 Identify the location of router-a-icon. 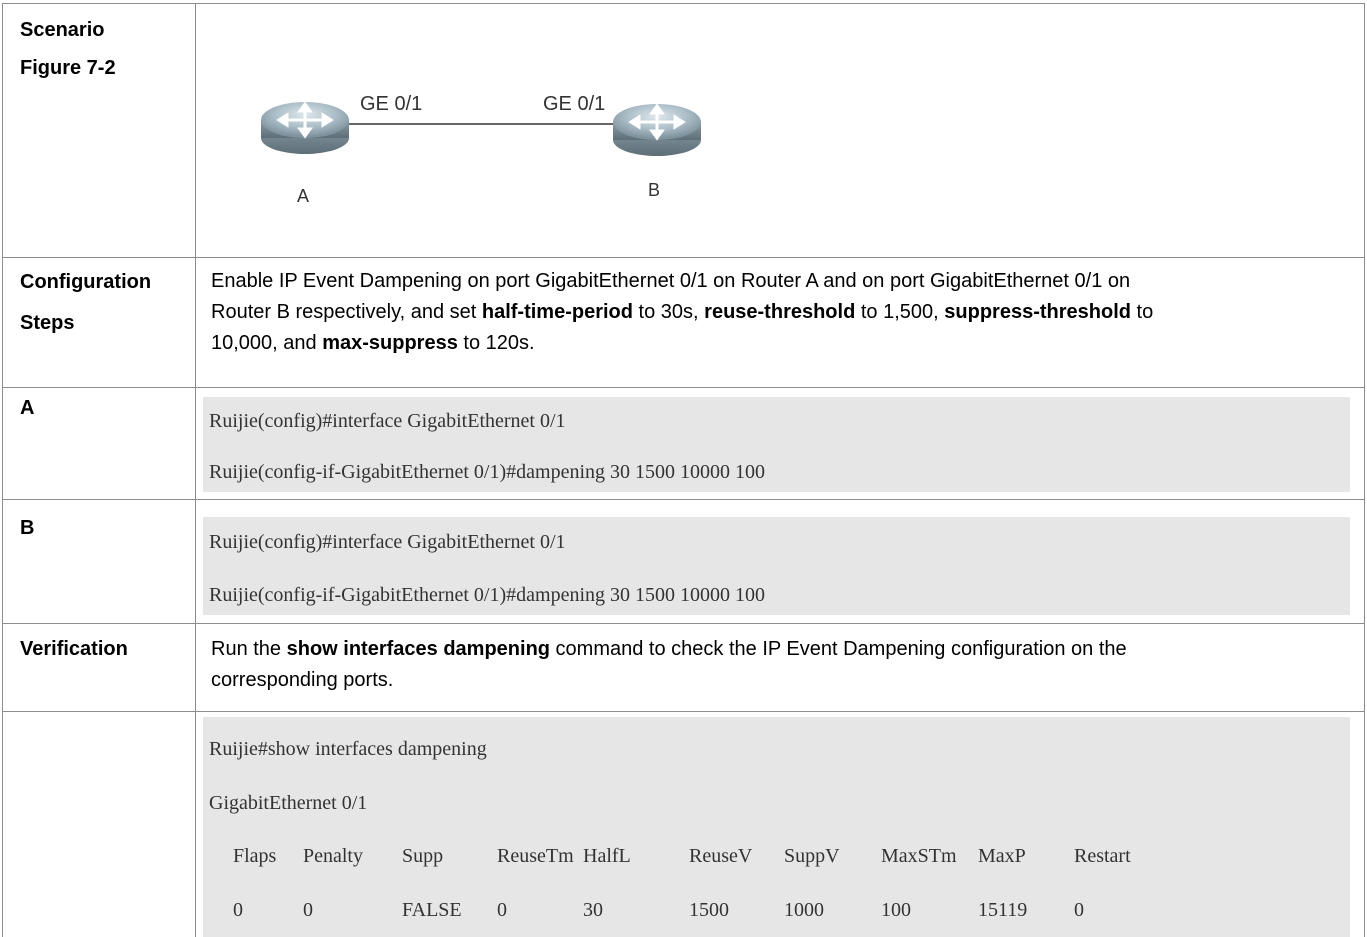
(305, 127).